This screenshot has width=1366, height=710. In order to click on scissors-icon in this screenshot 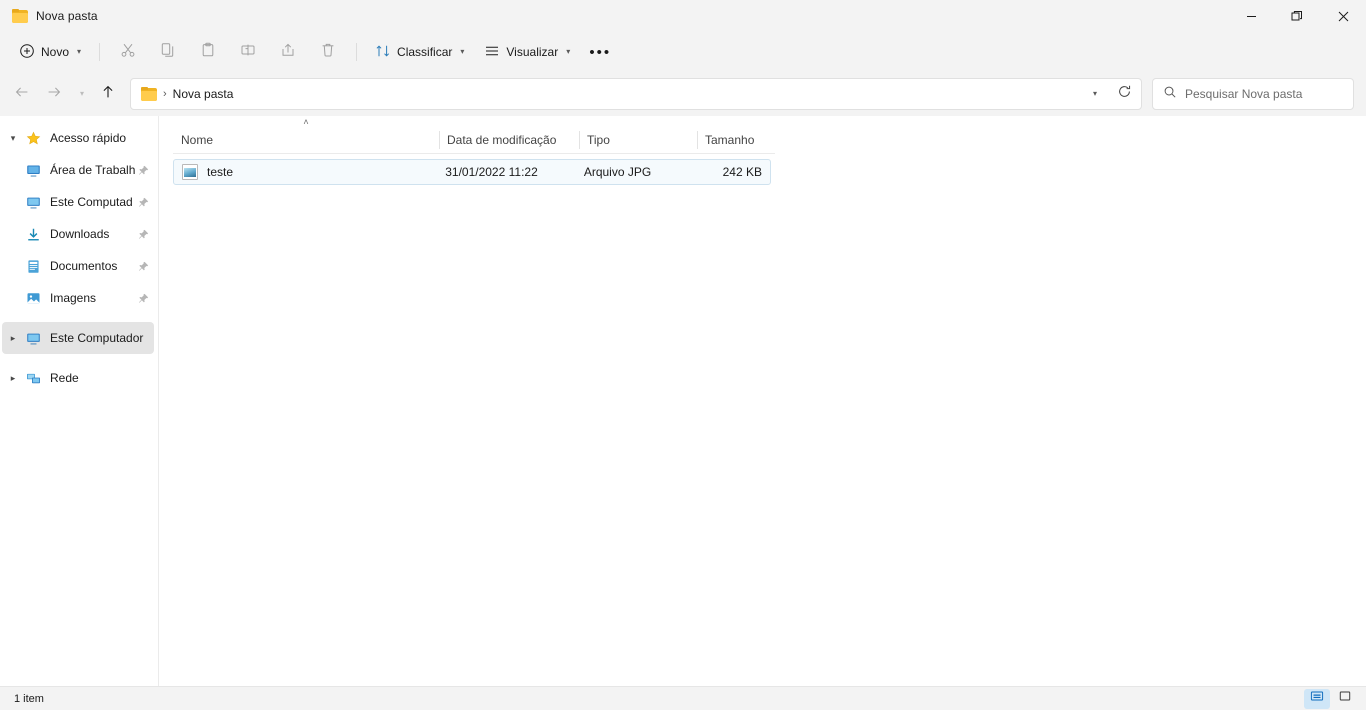, I will do `click(128, 52)`.